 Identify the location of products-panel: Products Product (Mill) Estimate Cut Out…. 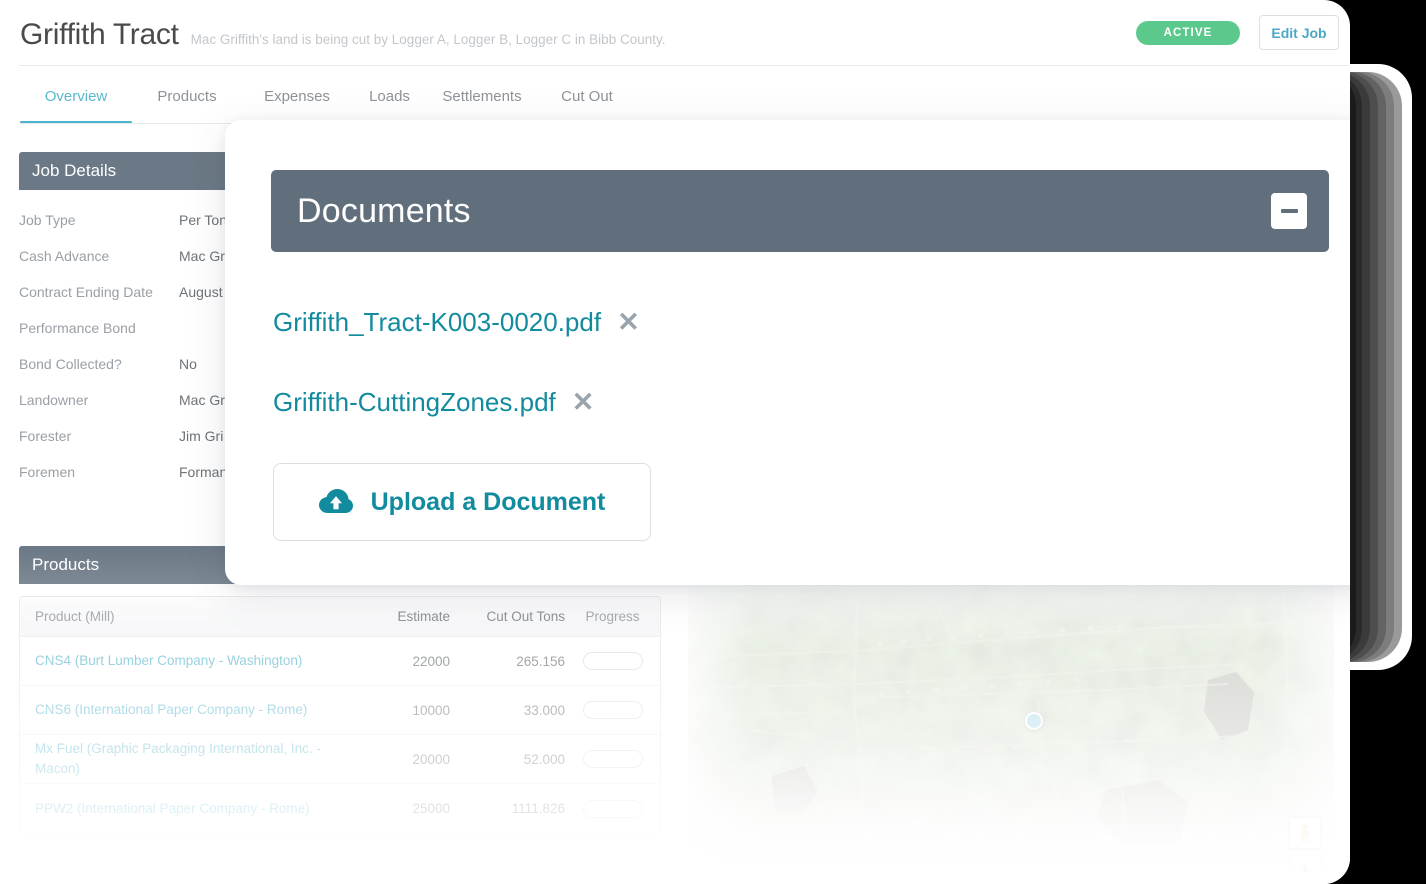
(340, 690).